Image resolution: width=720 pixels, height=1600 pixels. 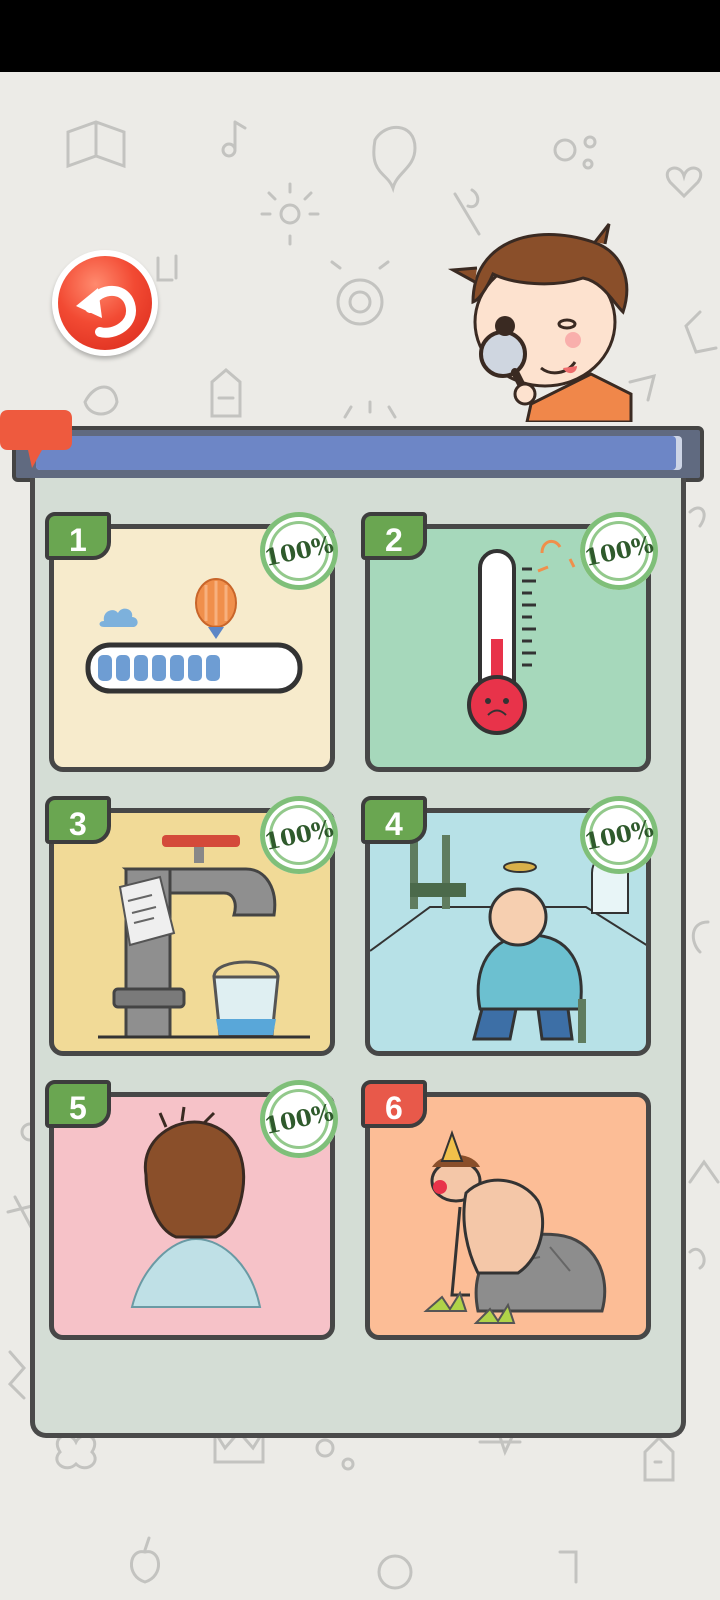 I want to click on progress-fill, so click(x=356, y=453).